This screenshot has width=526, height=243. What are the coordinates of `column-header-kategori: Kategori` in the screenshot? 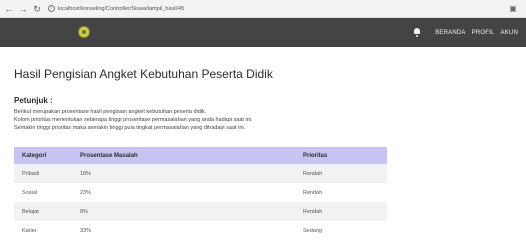 It's located at (34, 155).